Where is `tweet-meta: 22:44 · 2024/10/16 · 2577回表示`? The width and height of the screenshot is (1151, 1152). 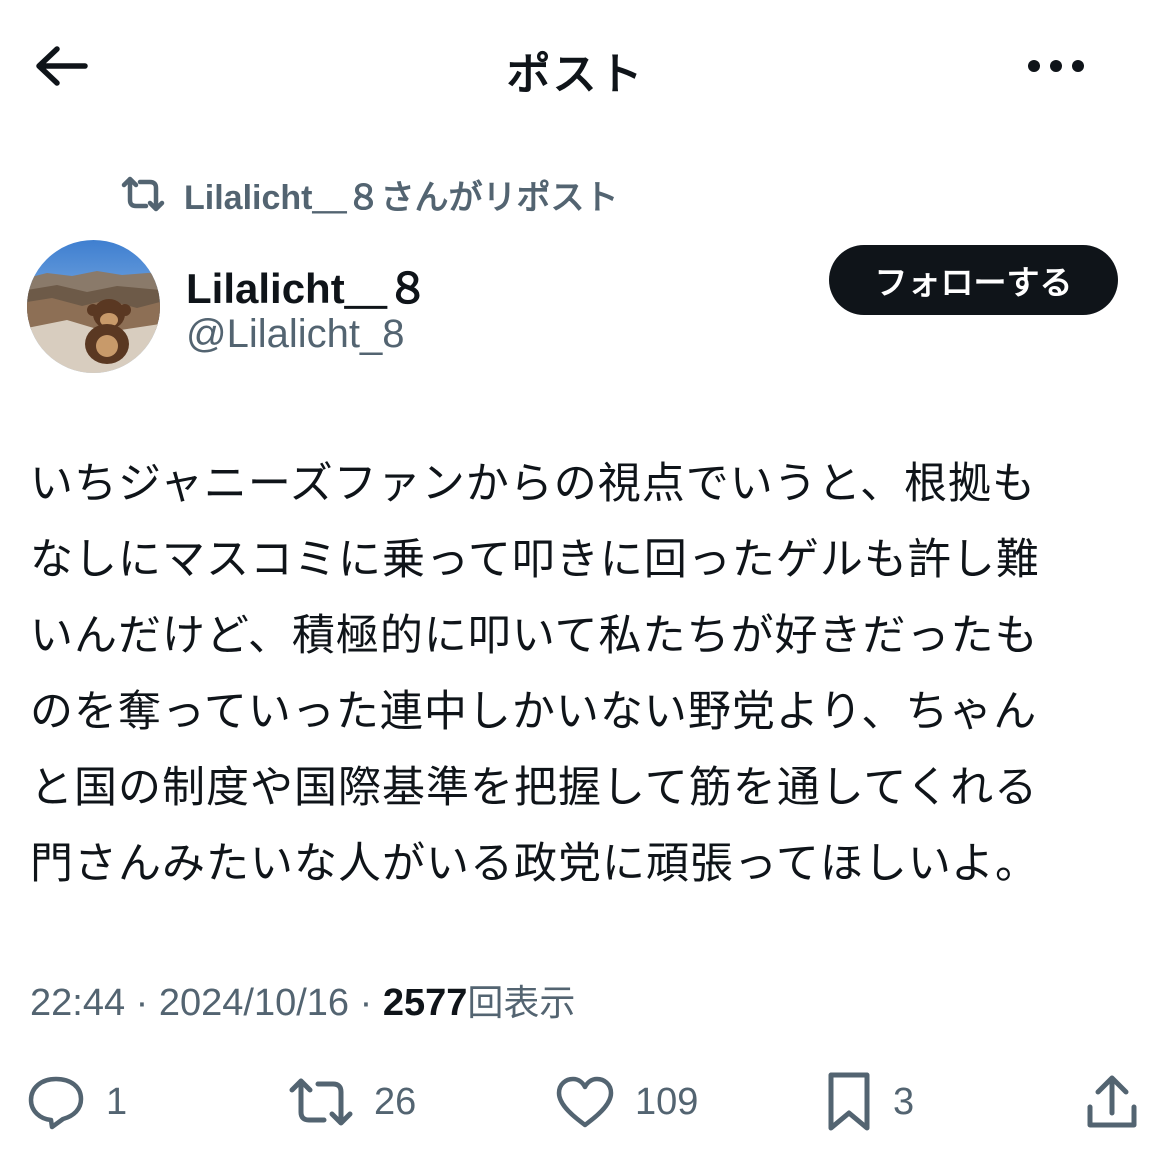 tweet-meta: 22:44 · 2024/10/16 · 2577回表示 is located at coordinates (302, 1000).